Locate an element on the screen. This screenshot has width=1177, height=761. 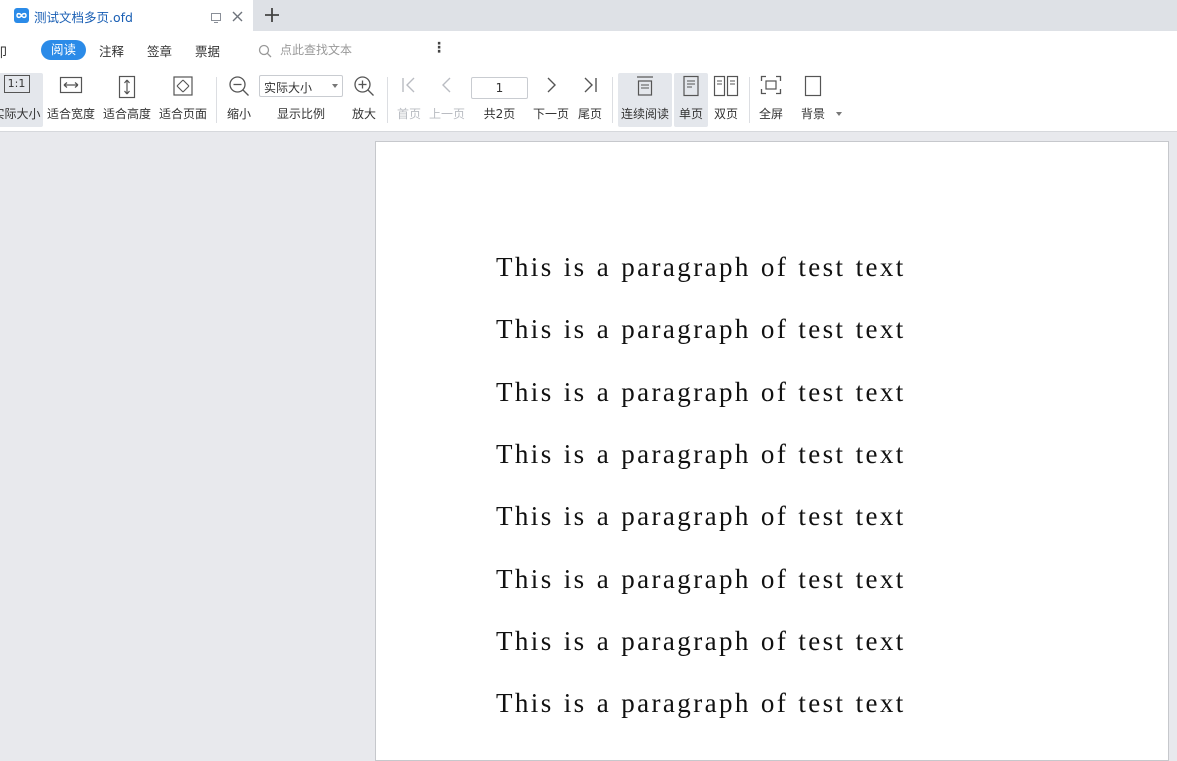
zoom-ratio-label: 显示比例 is located at coordinates (300, 114).